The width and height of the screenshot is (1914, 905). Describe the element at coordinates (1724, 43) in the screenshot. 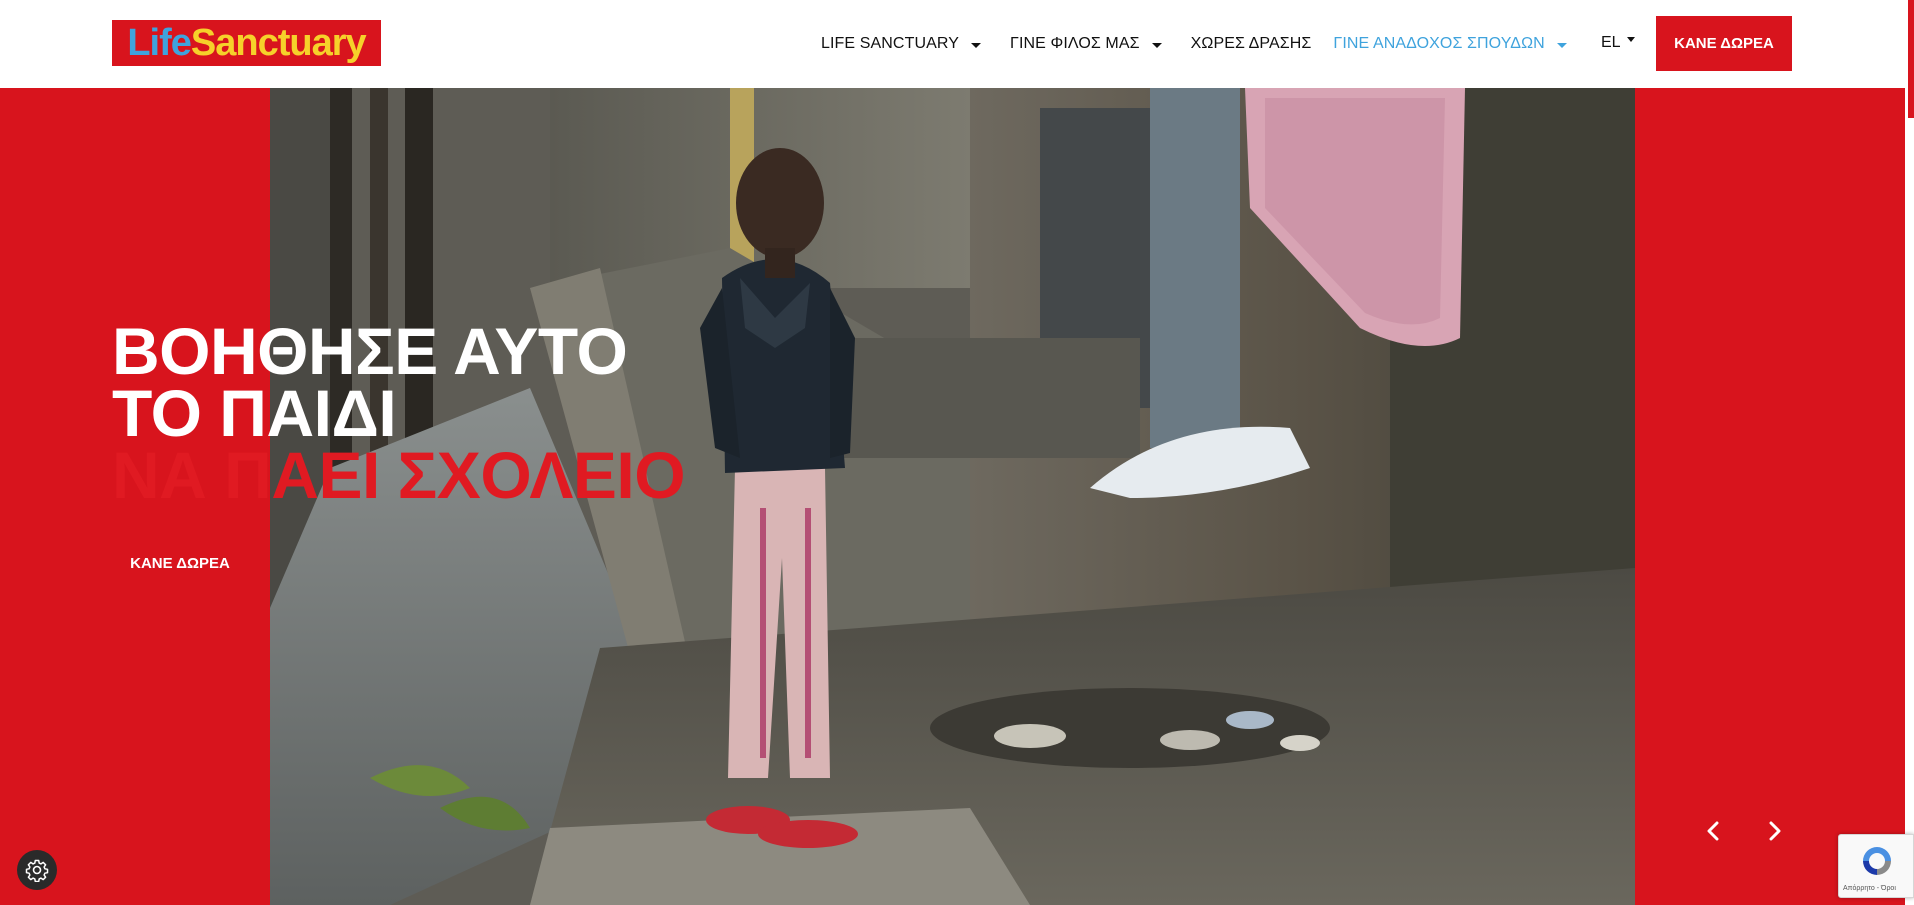

I see `donate-button-header: ΚΑΝΕ ΔΩΡΕΑ` at that location.